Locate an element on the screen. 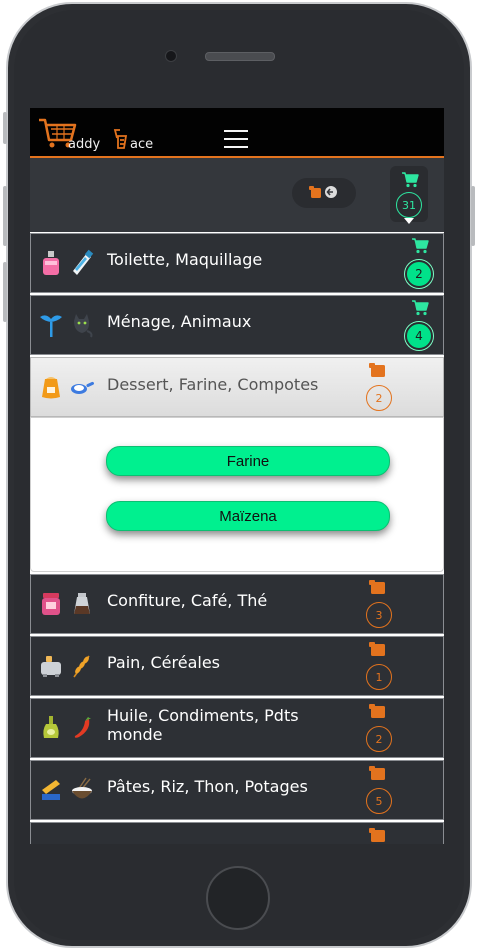  power-button is located at coordinates (473, 216).